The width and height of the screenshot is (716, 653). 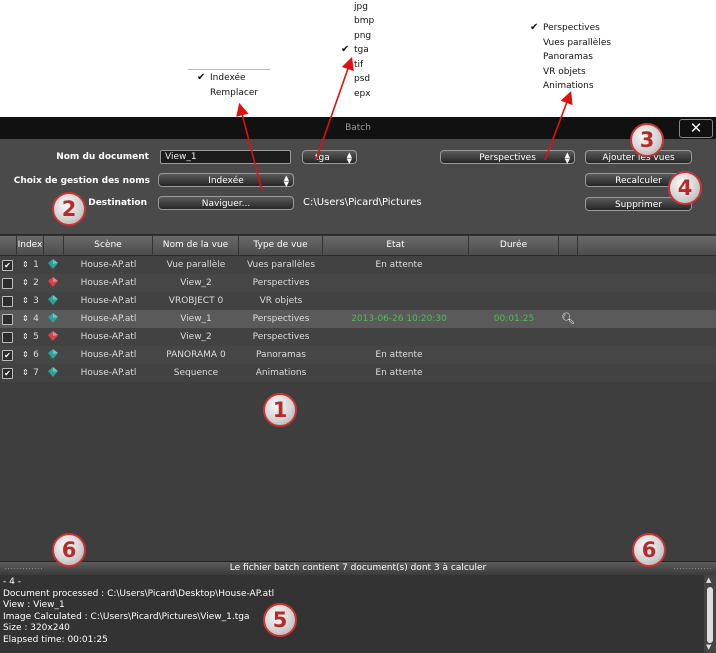 What do you see at coordinates (404, 124) in the screenshot?
I see `annotation-arrows` at bounding box center [404, 124].